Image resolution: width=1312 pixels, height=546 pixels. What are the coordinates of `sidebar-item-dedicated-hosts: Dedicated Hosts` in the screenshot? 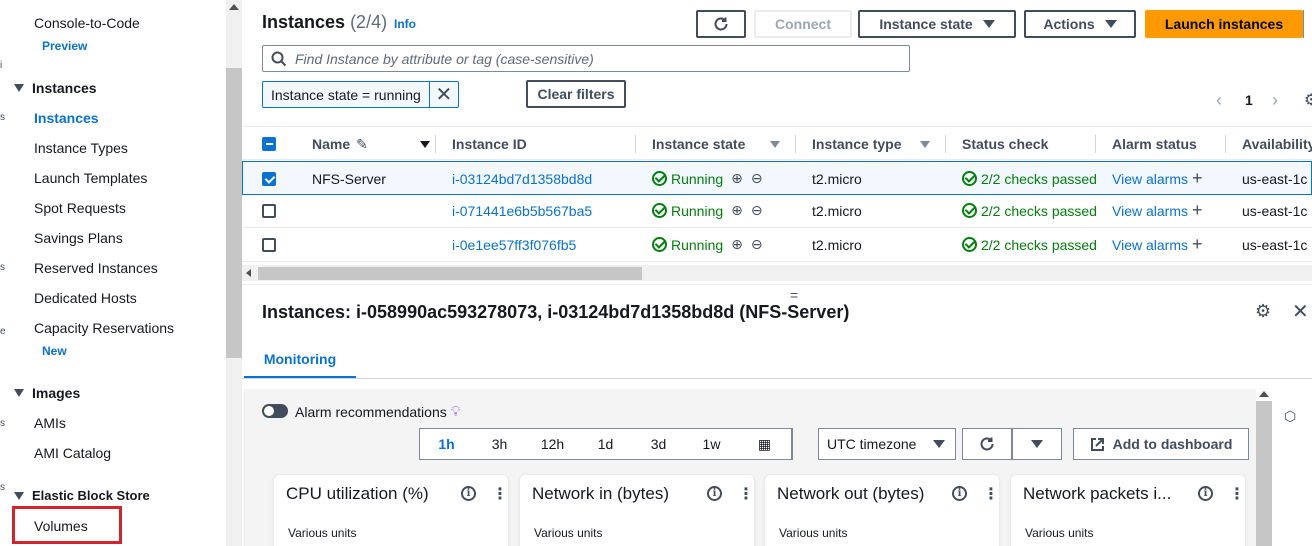 It's located at (85, 298).